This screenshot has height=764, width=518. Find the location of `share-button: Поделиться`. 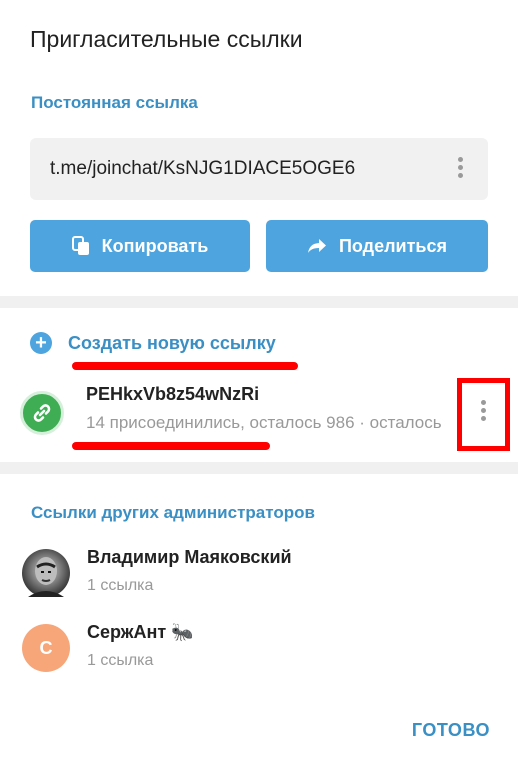

share-button: Поделиться is located at coordinates (377, 246).